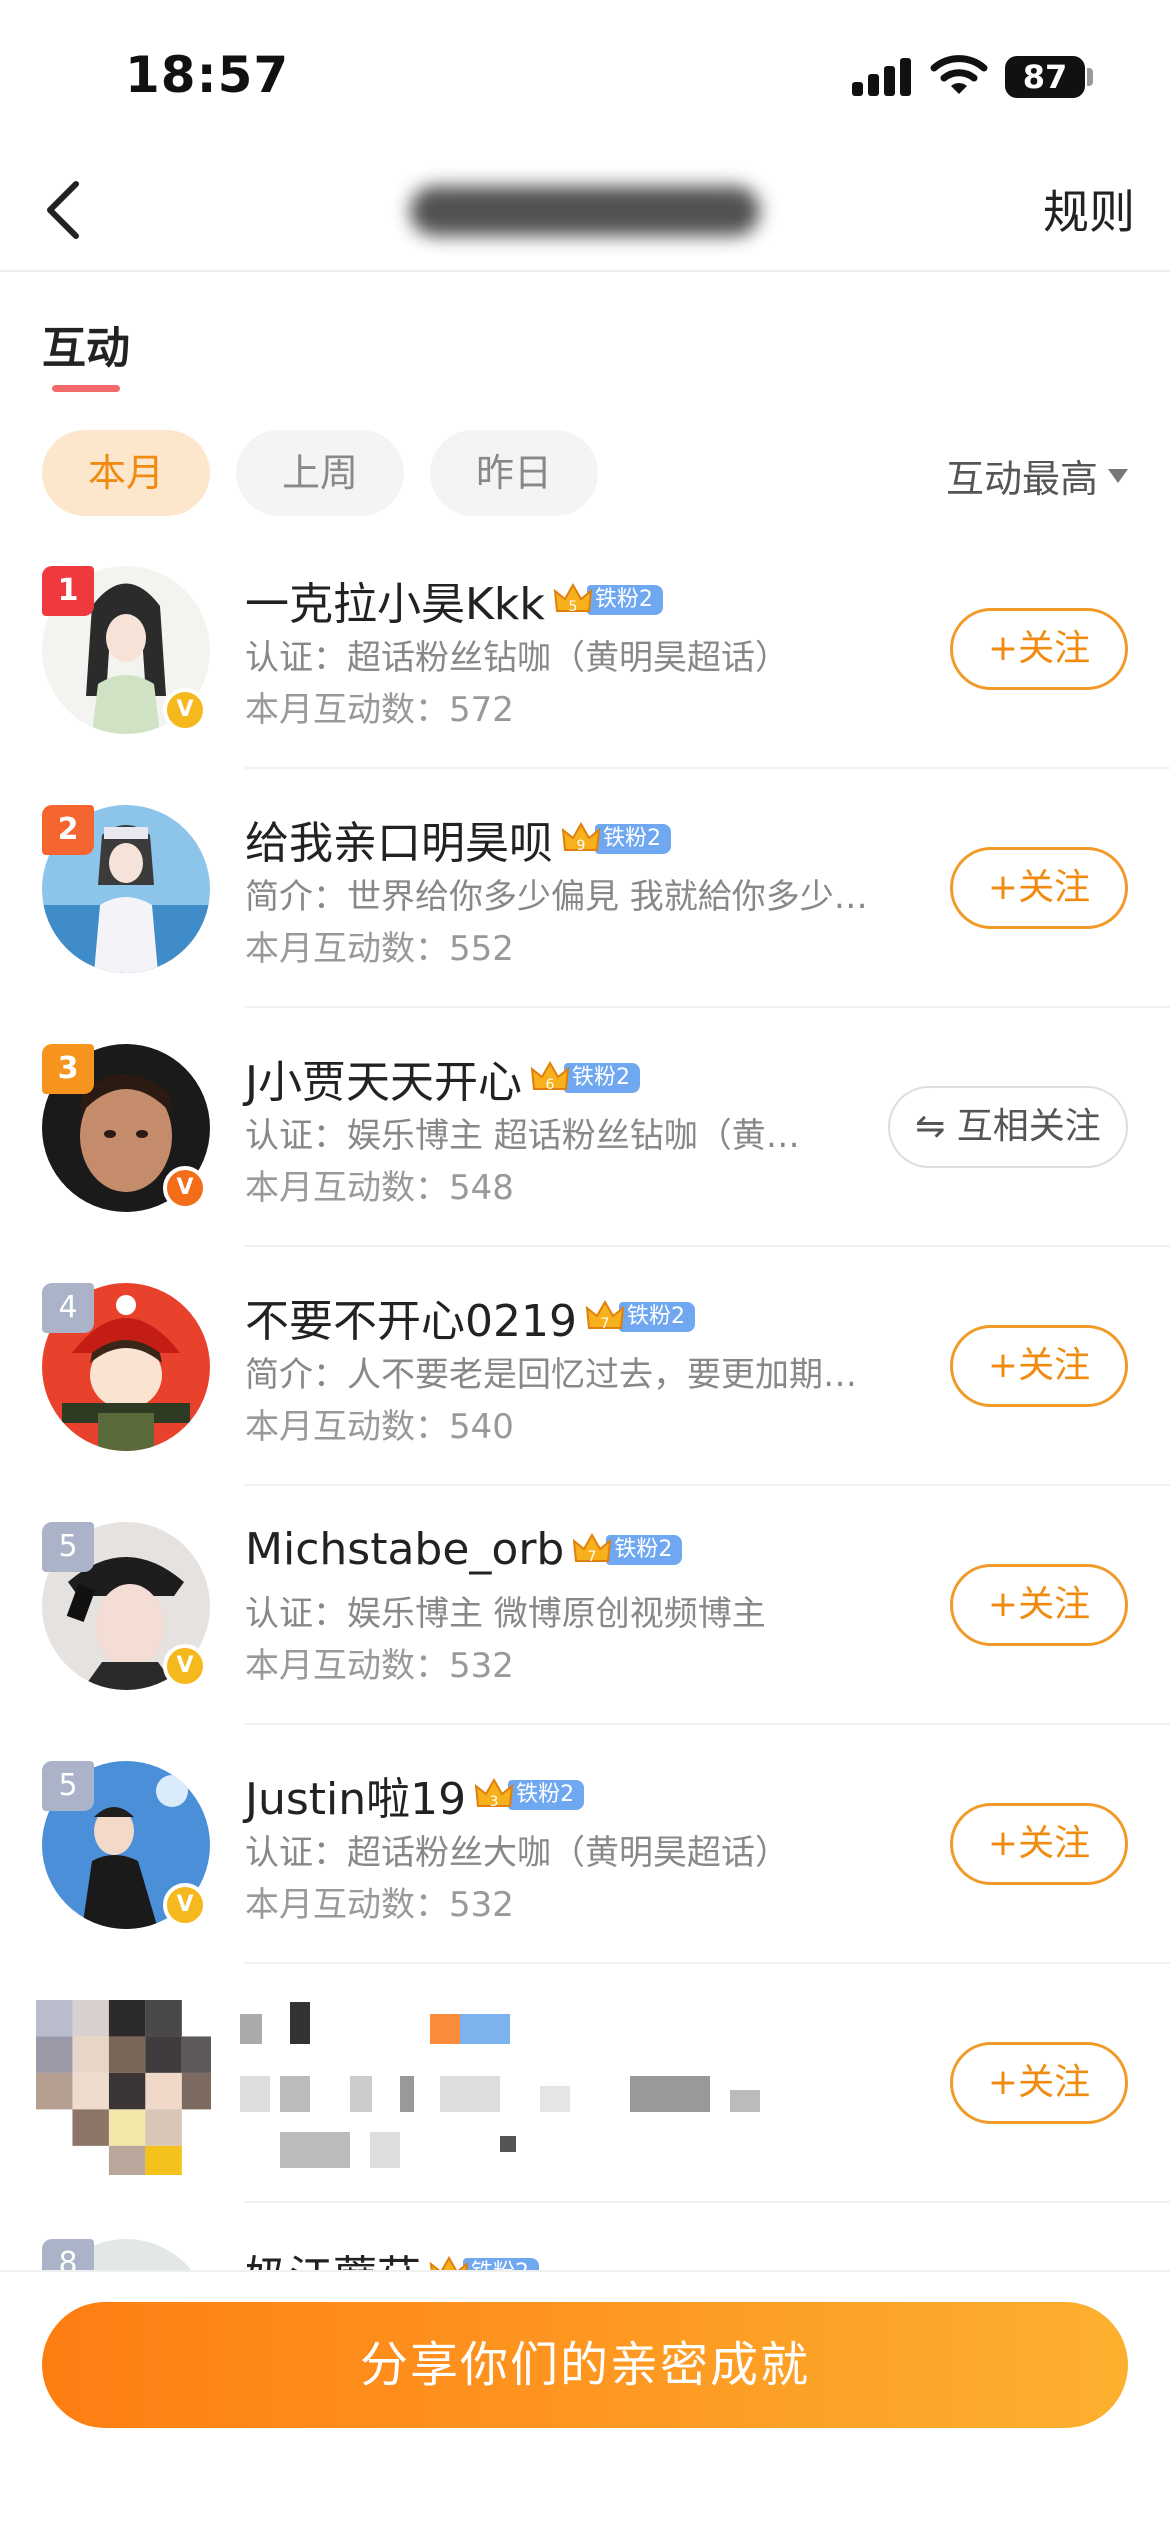 Image resolution: width=1170 pixels, height=2532 pixels. What do you see at coordinates (550, 1076) in the screenshot?
I see `crown-icon: 6` at bounding box center [550, 1076].